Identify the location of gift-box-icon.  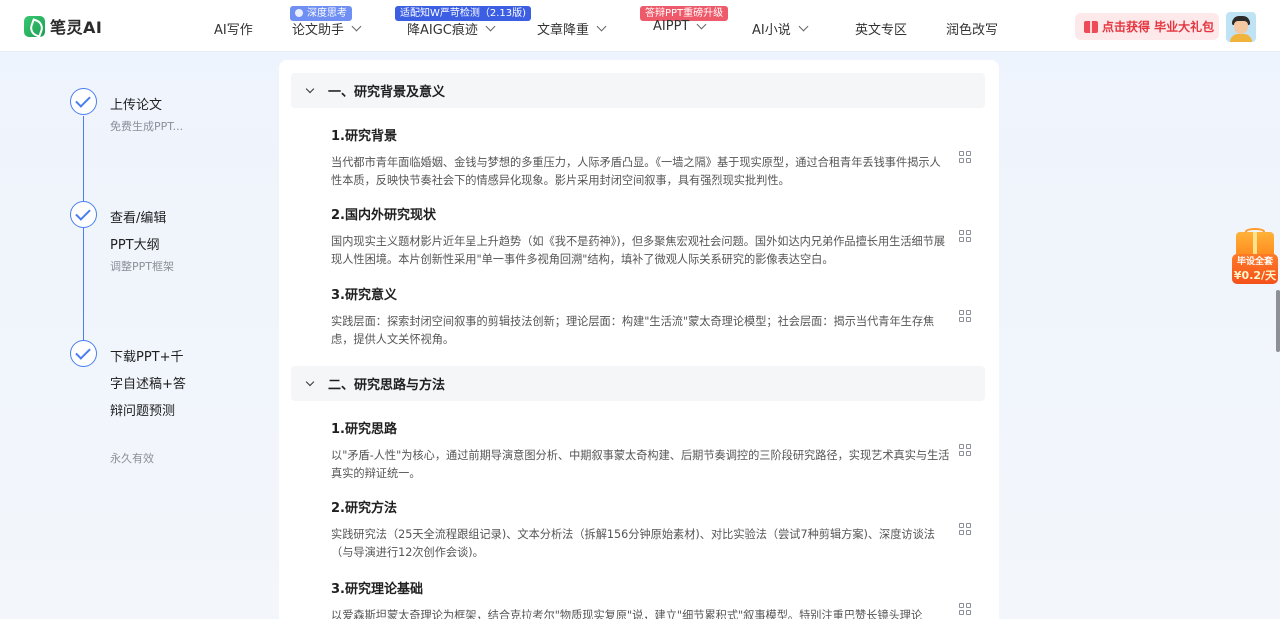
(1255, 244).